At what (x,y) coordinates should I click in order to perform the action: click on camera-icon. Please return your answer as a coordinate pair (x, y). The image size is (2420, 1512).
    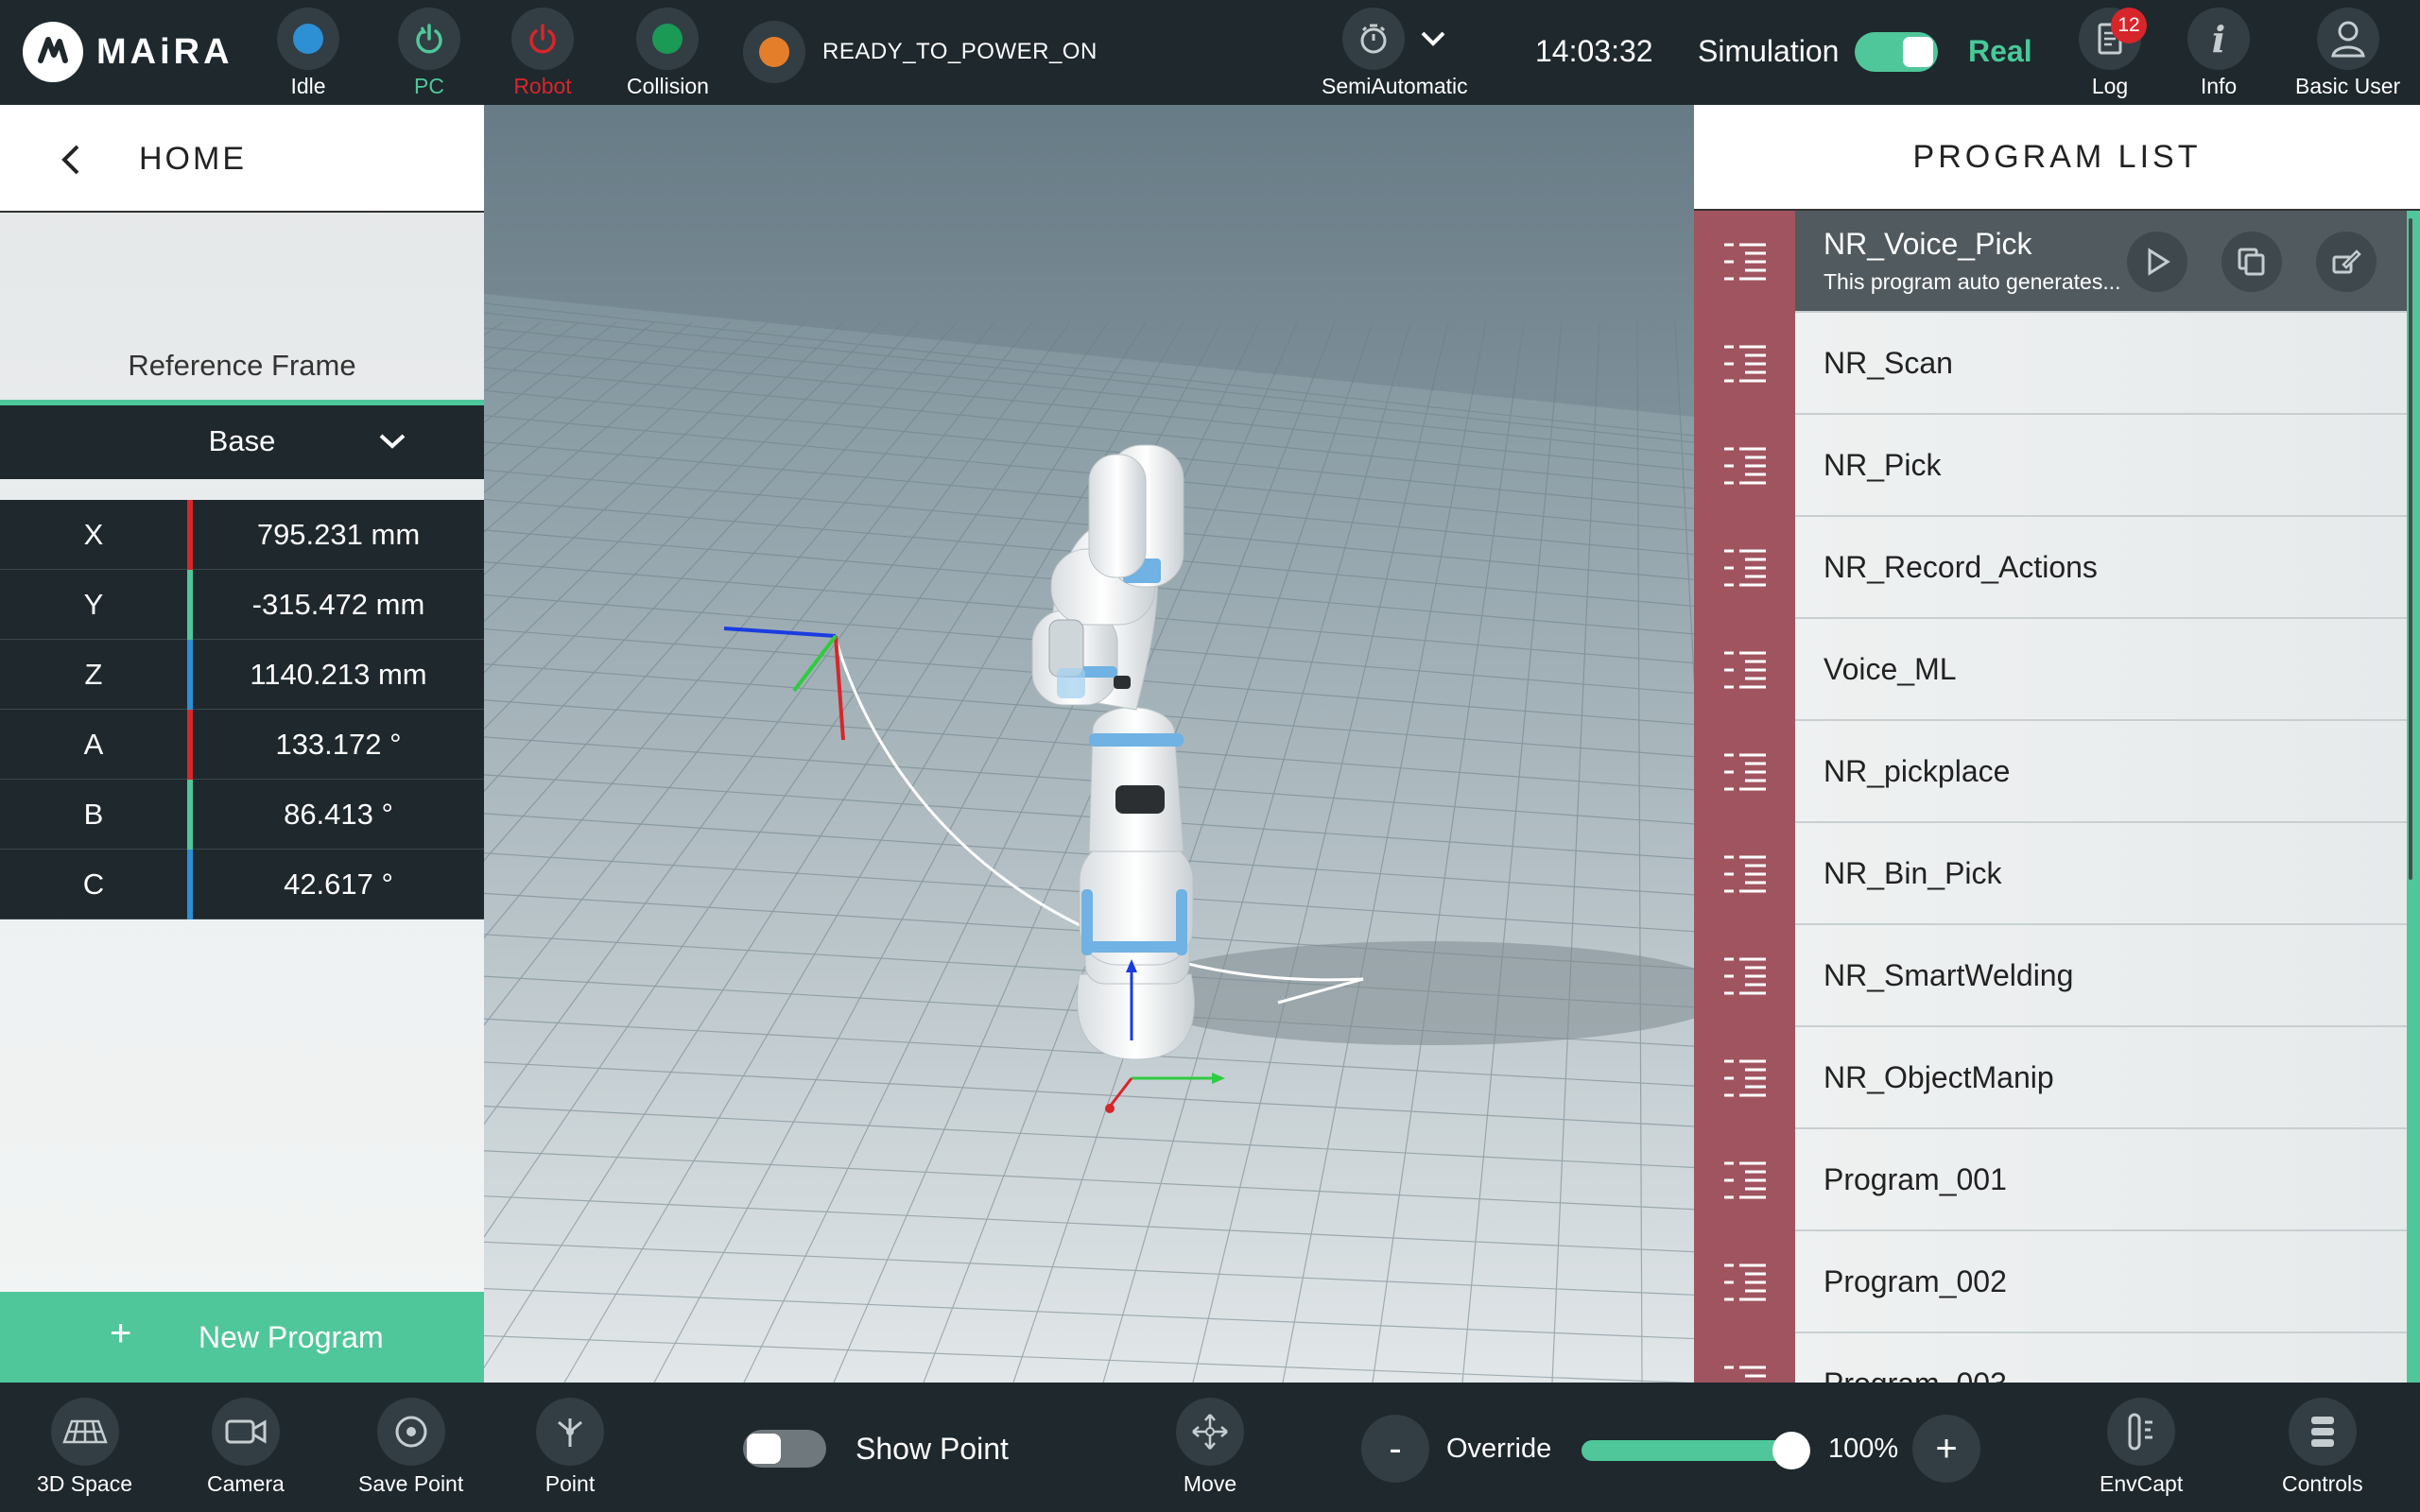
    Looking at the image, I should click on (245, 1432).